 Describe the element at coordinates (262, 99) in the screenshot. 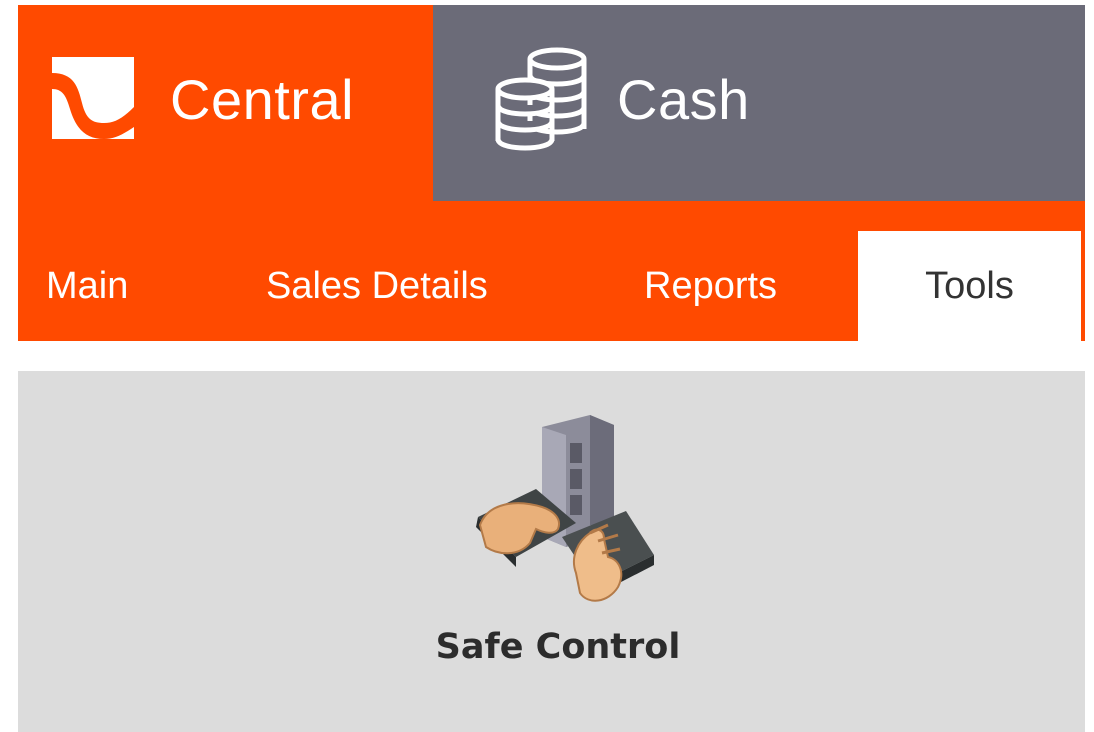

I see `brand-title: Central` at that location.